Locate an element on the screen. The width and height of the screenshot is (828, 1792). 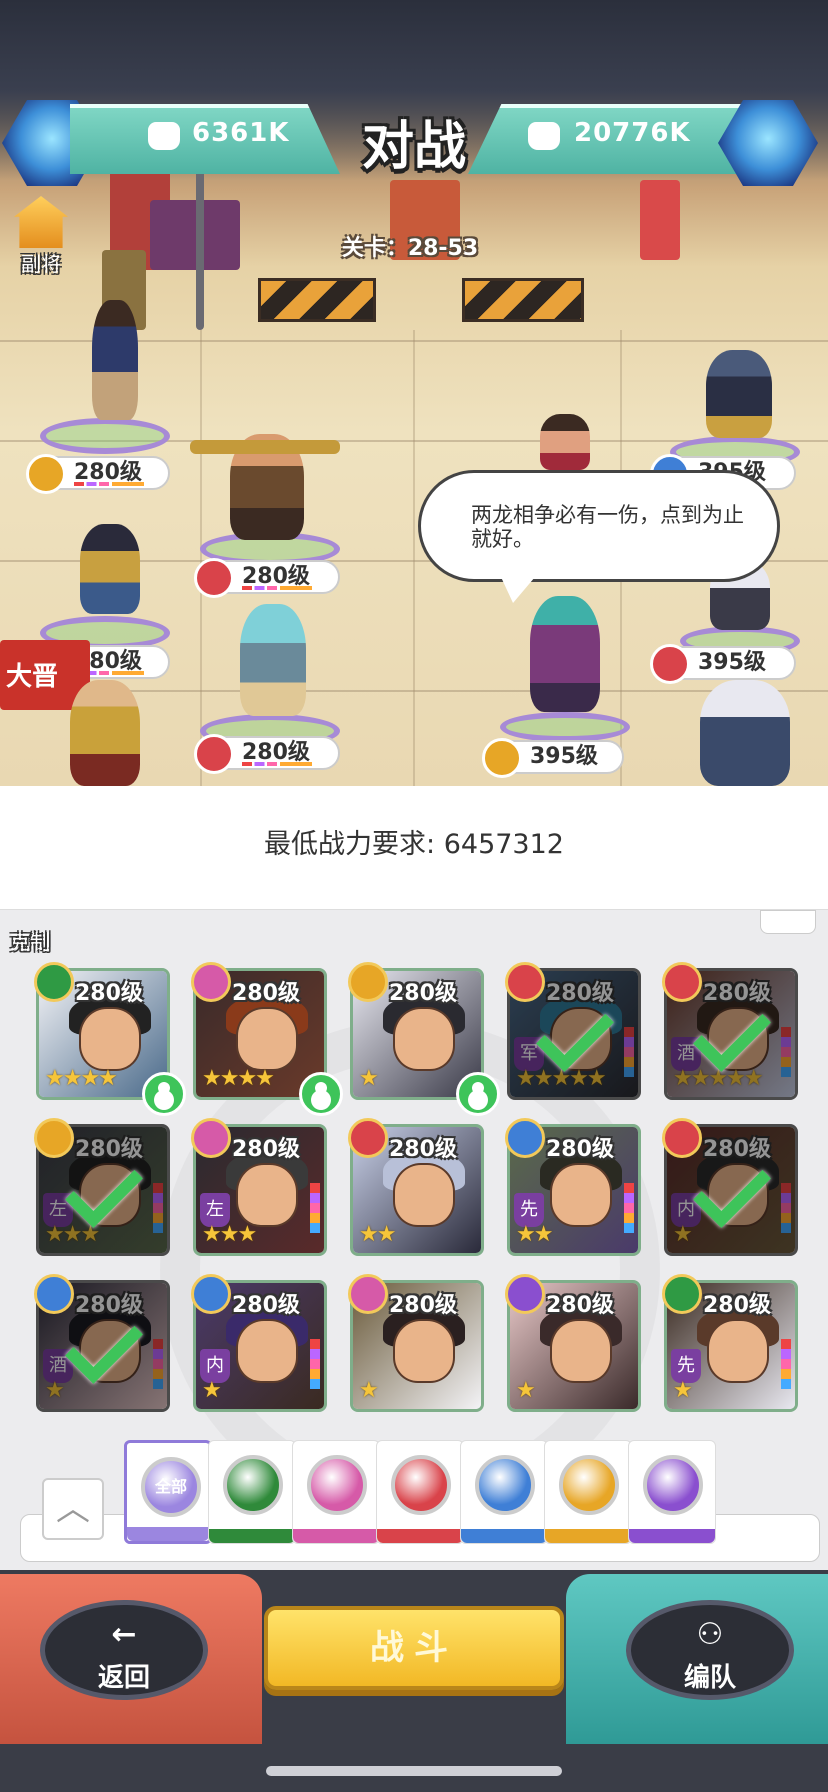
counter-button: 克制 is located at coordinates (40, 932).